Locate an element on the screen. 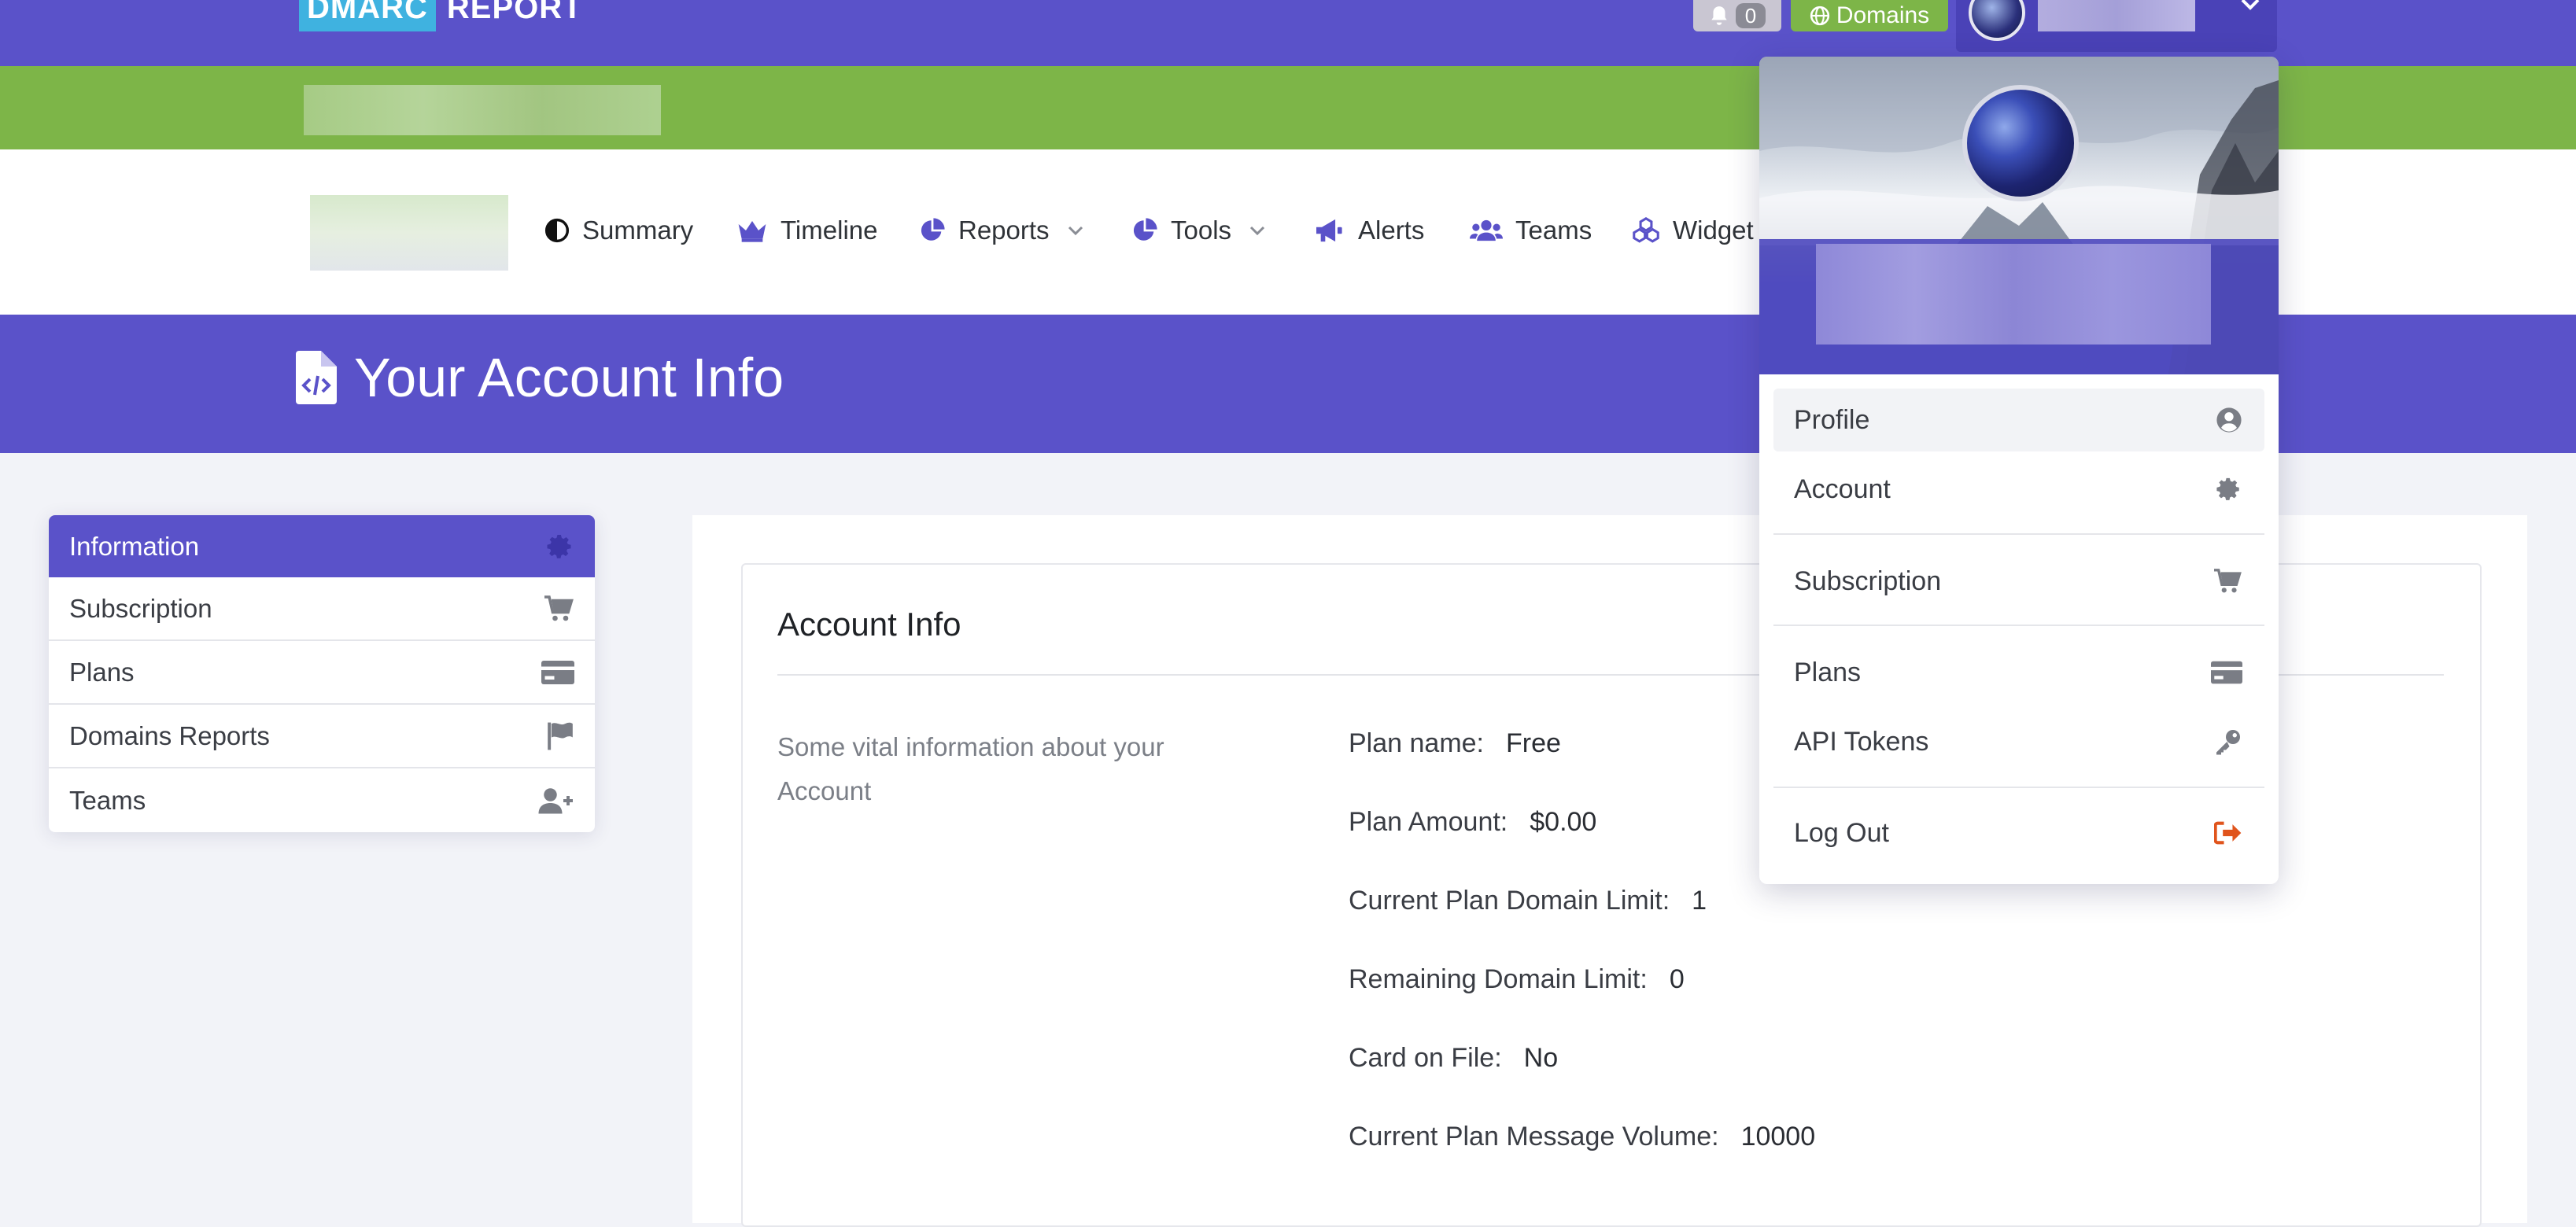 The image size is (2576, 1227). nav-item-summary: Summary is located at coordinates (618, 231).